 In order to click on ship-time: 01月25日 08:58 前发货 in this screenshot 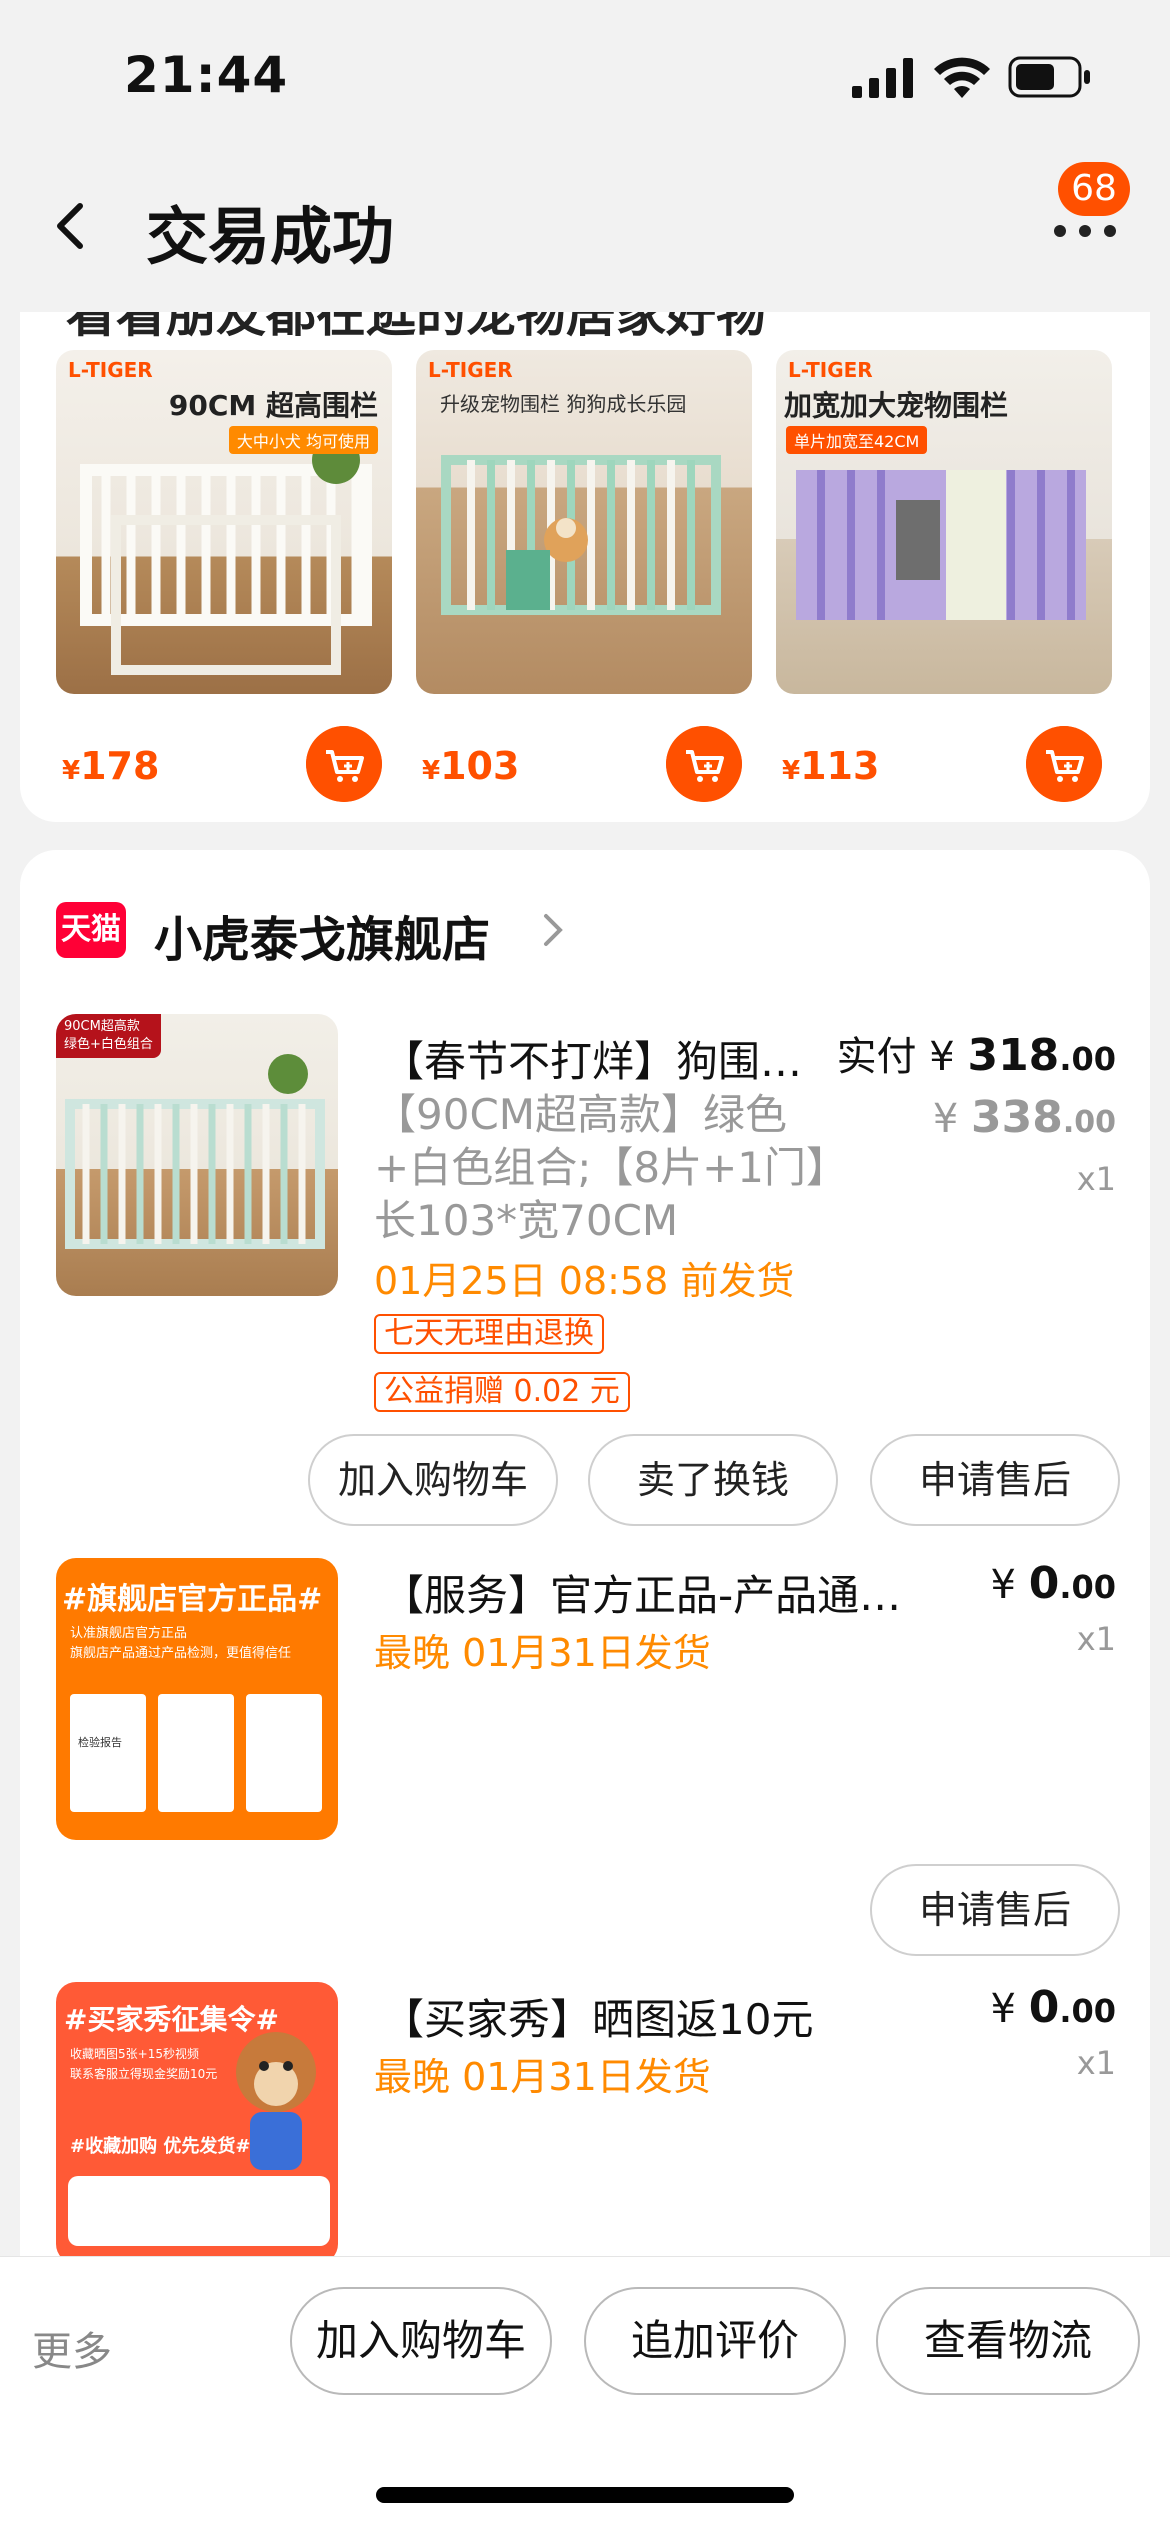, I will do `click(584, 1281)`.